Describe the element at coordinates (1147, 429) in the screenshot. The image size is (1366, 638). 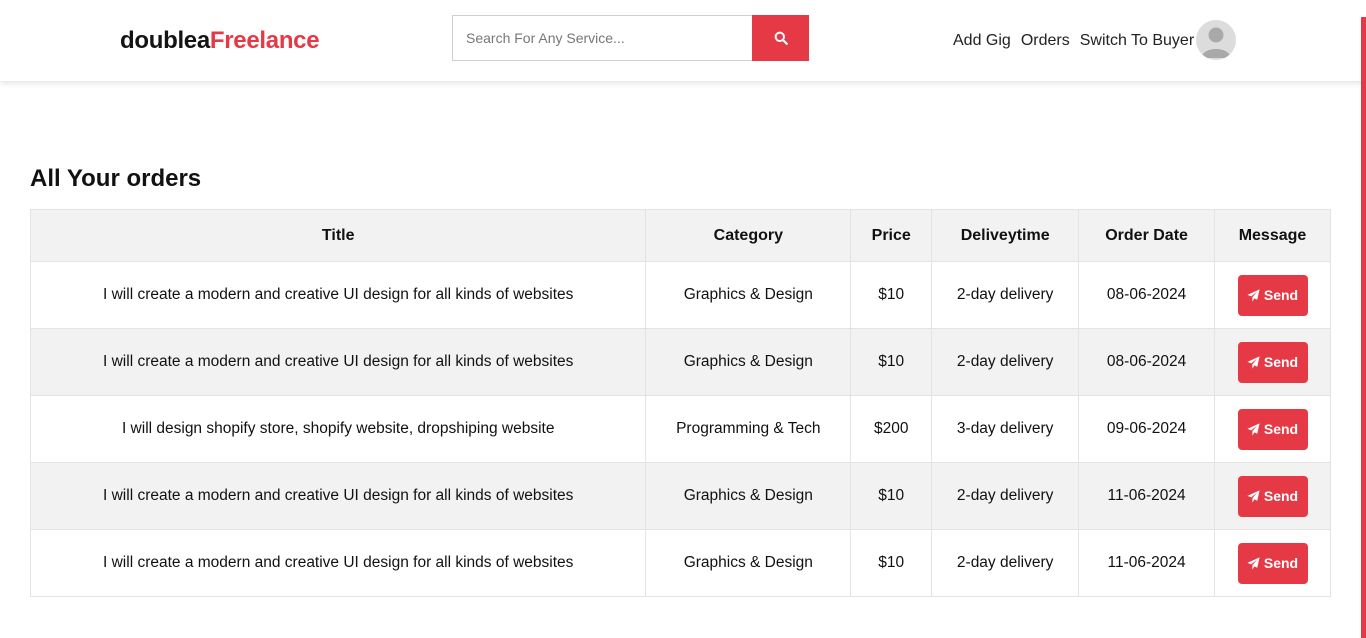
I see `order-date: 09-06-2024` at that location.